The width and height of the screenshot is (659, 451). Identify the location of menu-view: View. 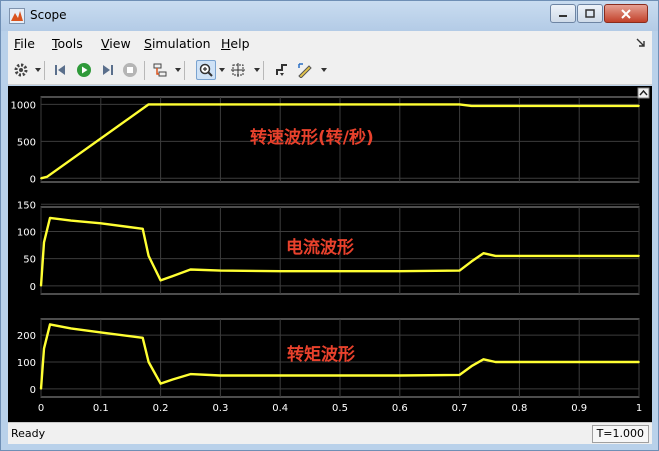
(116, 43).